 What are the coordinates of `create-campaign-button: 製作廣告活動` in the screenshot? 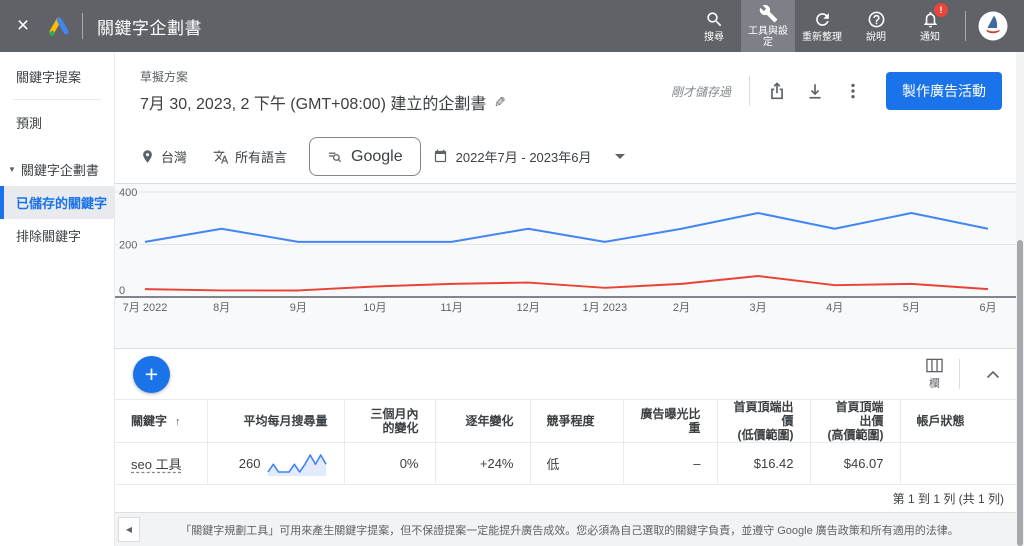 It's located at (944, 91).